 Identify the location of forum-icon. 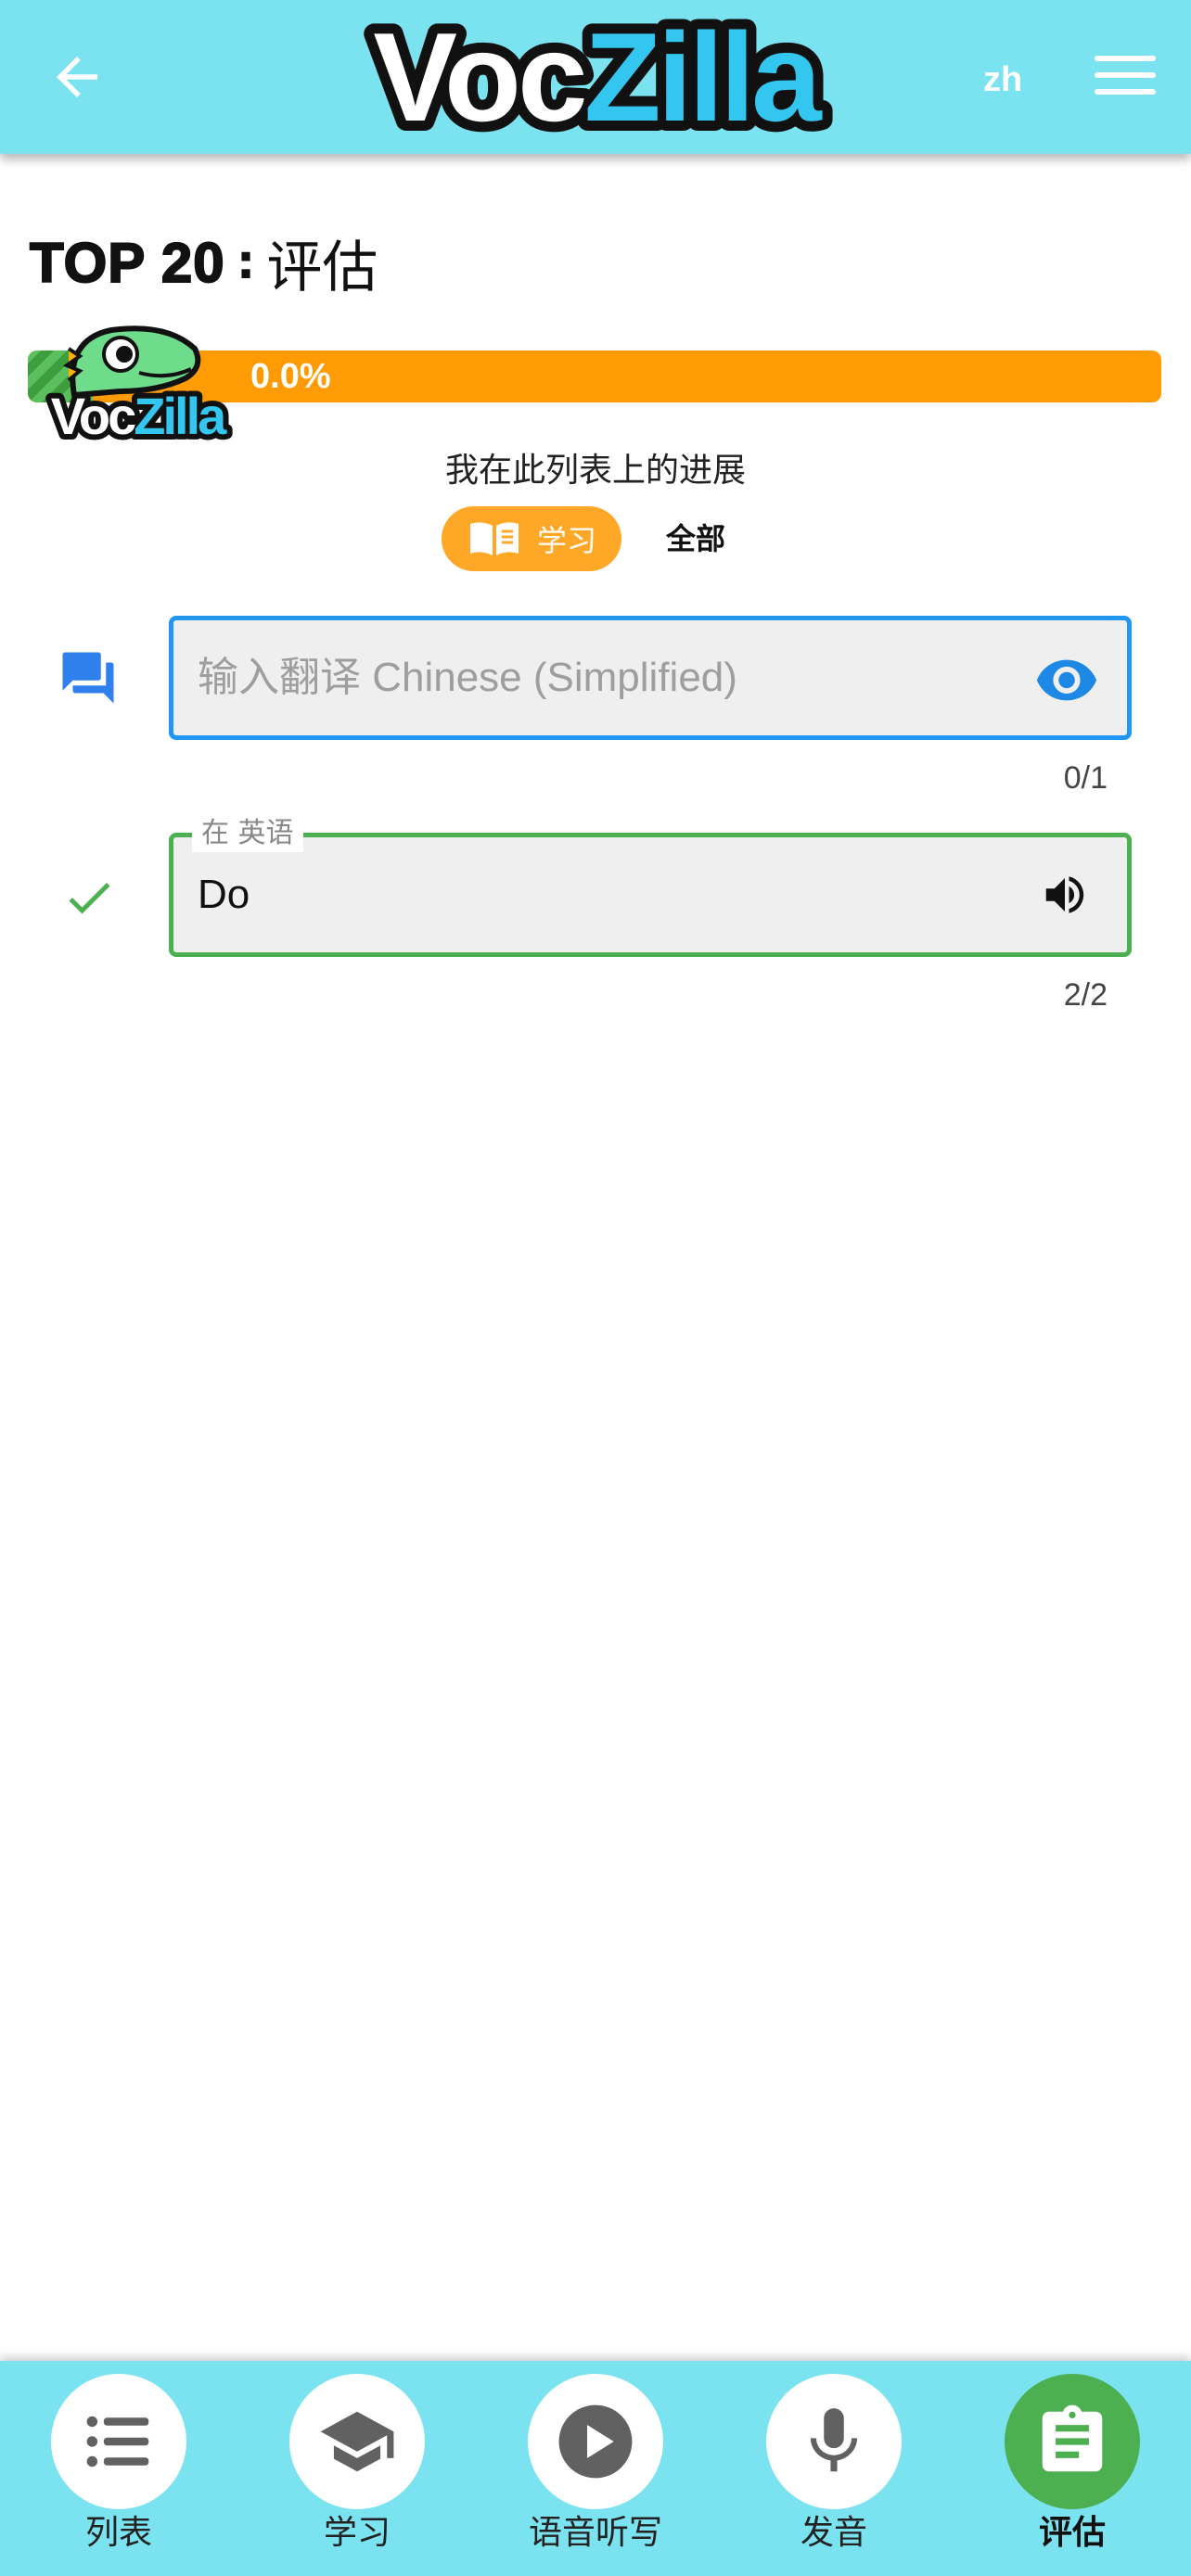
(88, 677).